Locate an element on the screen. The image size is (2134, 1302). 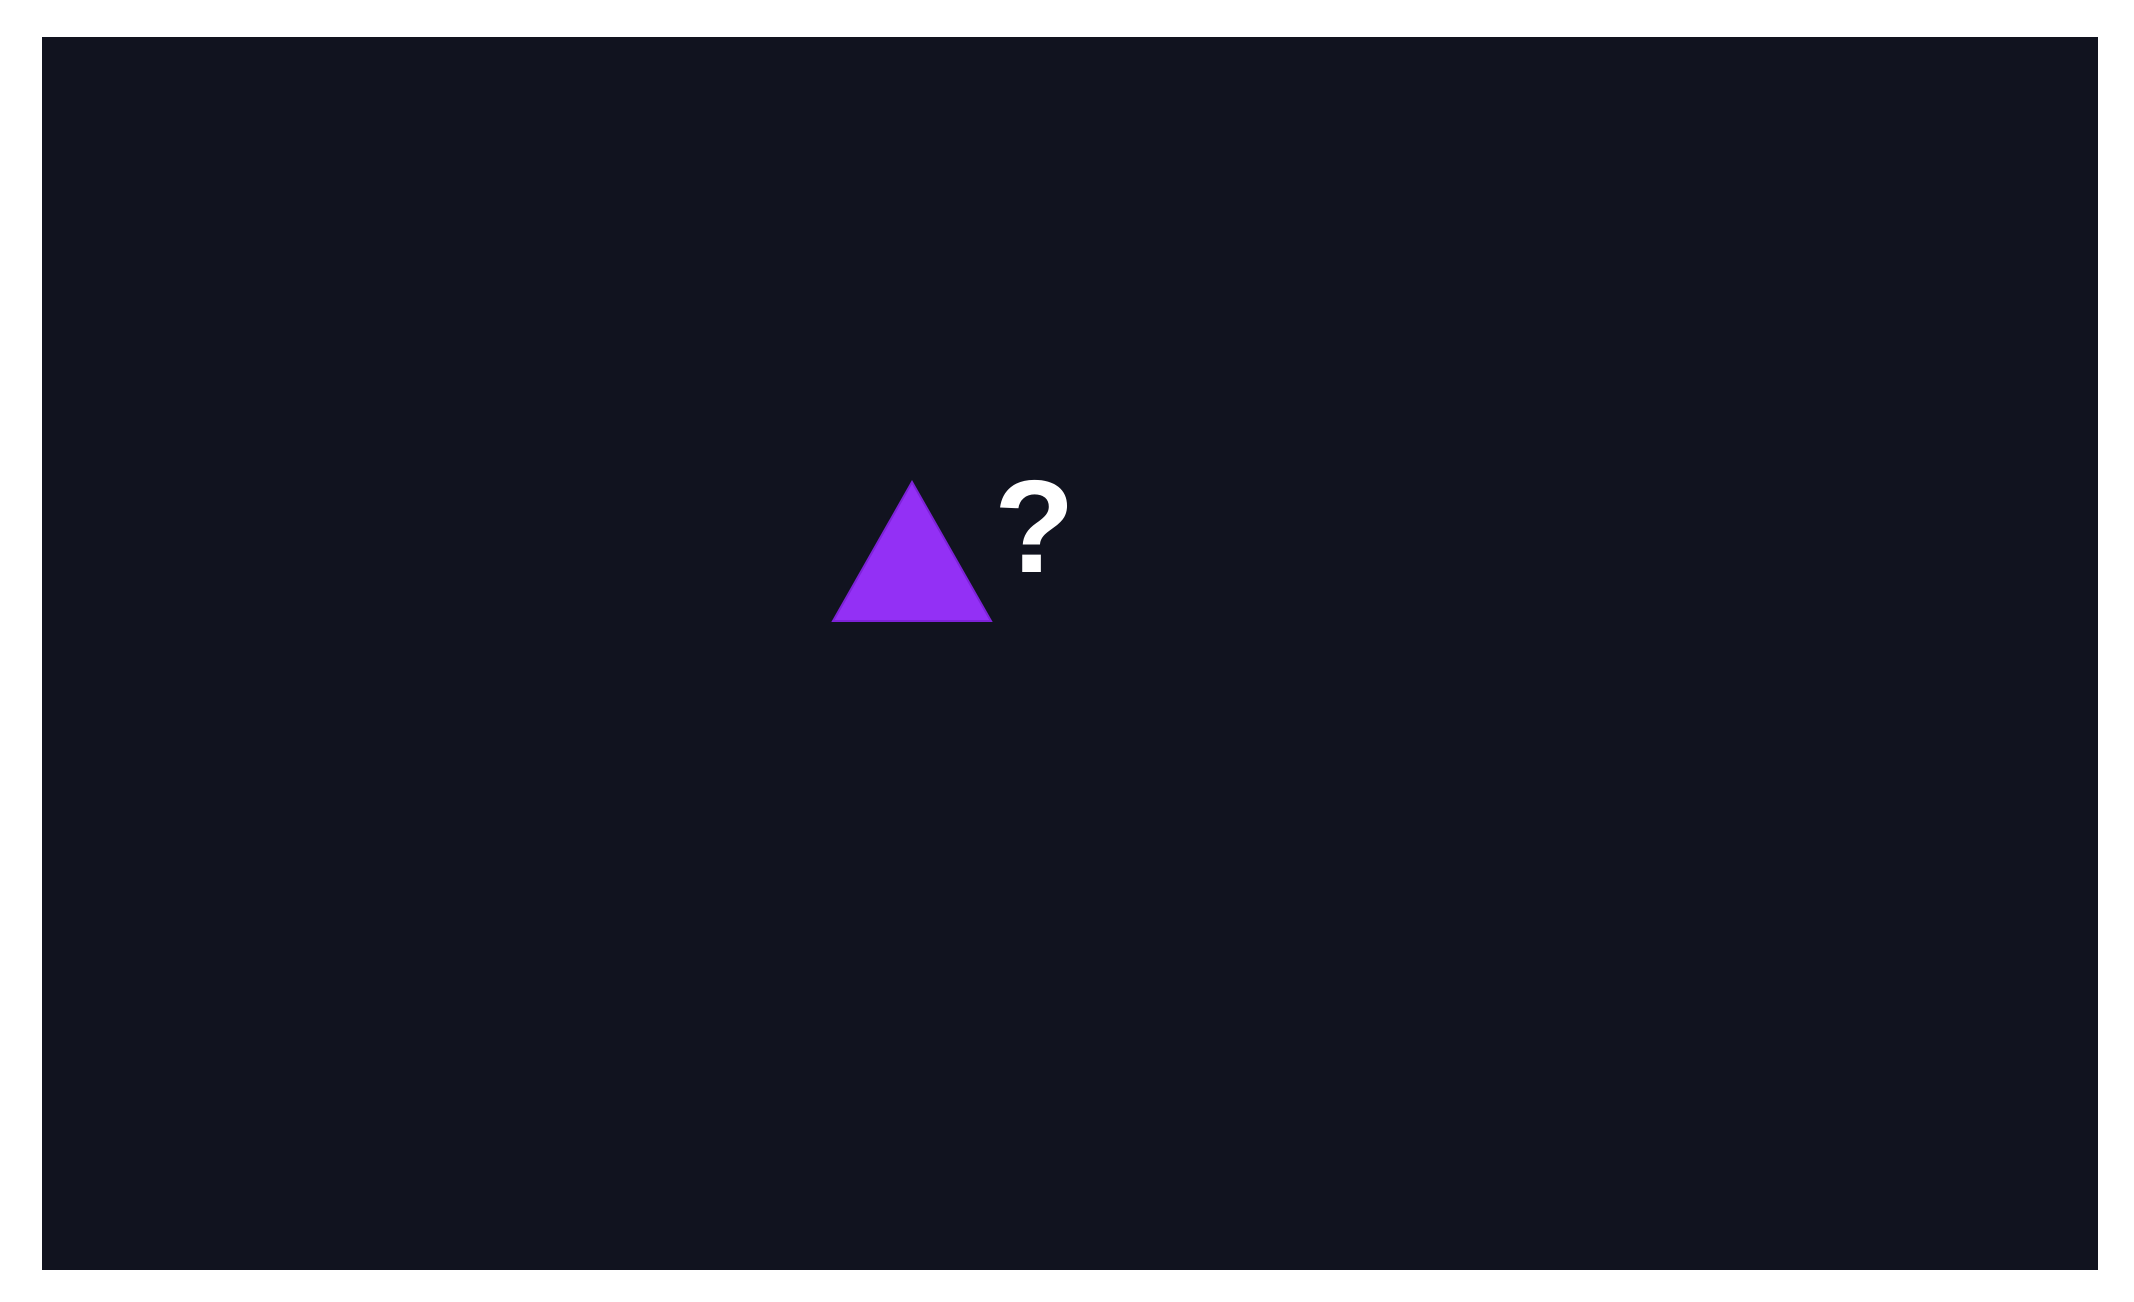
triangle-icon is located at coordinates (912, 552).